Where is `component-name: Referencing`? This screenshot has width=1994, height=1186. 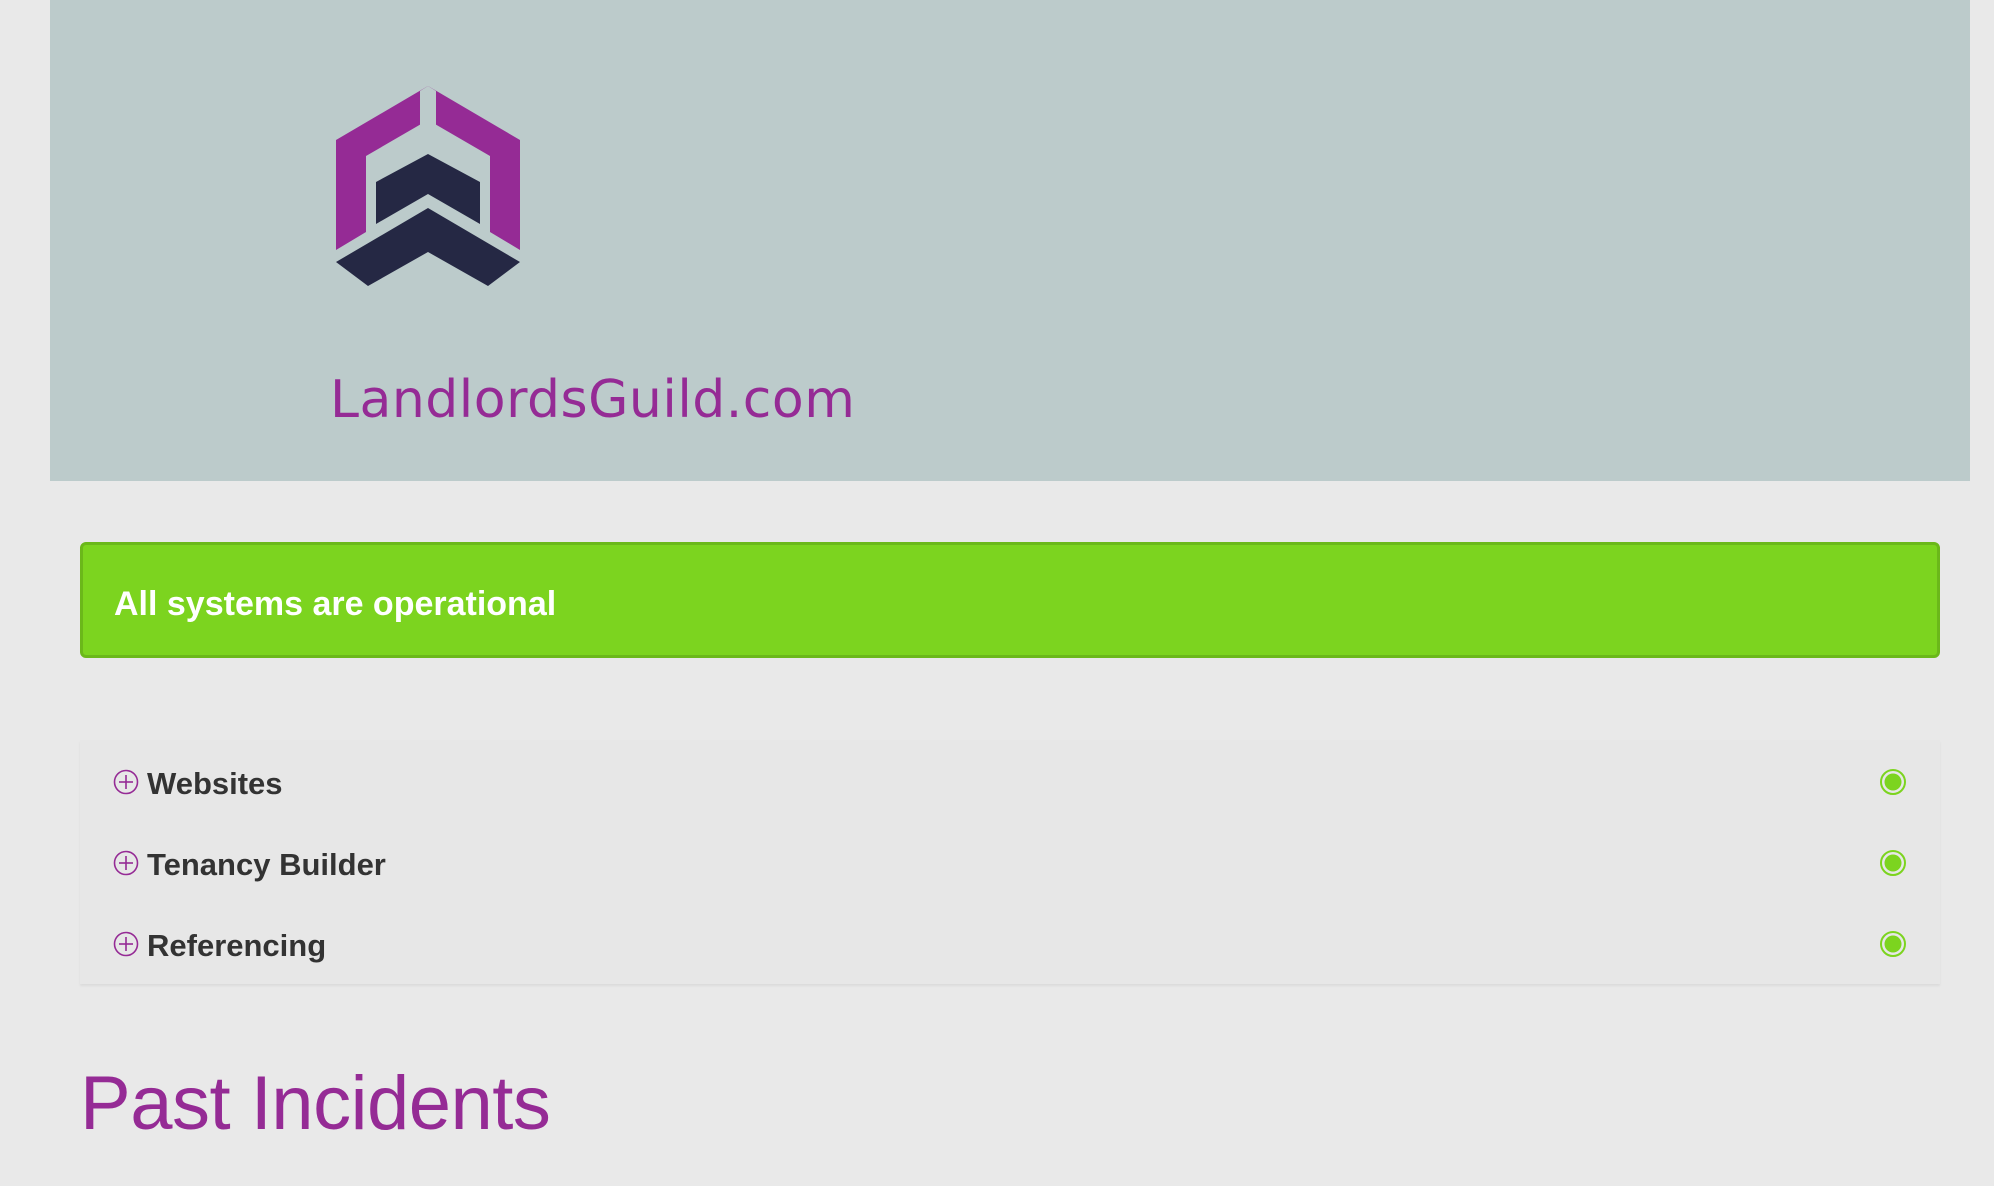 component-name: Referencing is located at coordinates (237, 945).